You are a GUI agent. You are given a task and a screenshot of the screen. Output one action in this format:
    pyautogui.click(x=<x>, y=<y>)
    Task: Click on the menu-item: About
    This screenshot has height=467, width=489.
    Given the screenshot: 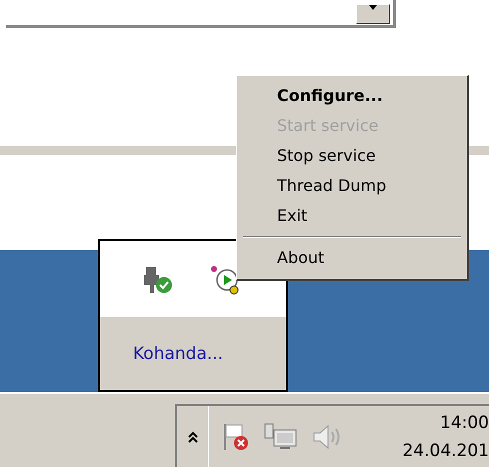 What is the action you would take?
    pyautogui.click(x=352, y=258)
    